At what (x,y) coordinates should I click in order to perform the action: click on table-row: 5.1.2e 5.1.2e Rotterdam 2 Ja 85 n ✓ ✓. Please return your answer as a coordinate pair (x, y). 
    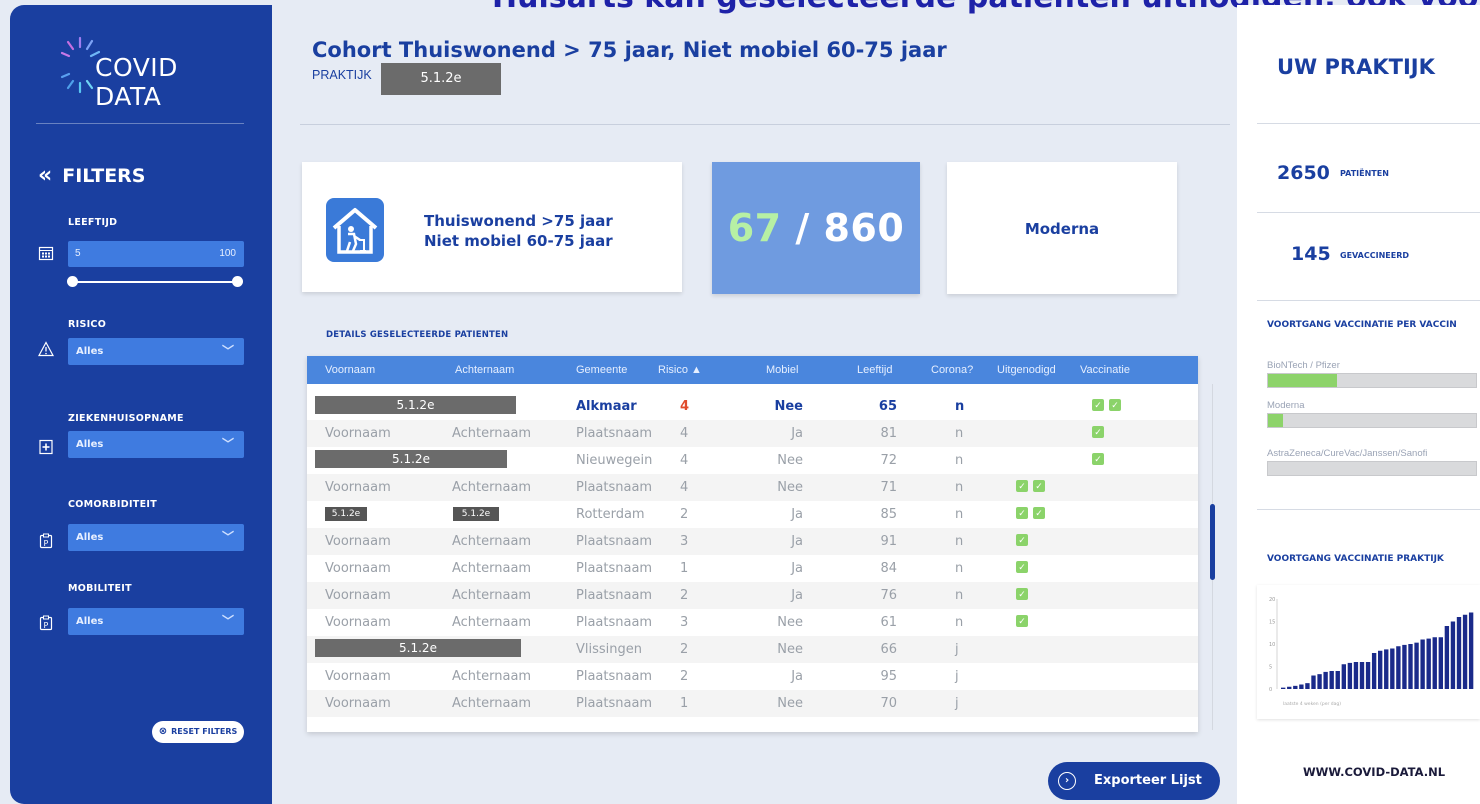
    Looking at the image, I should click on (752, 514).